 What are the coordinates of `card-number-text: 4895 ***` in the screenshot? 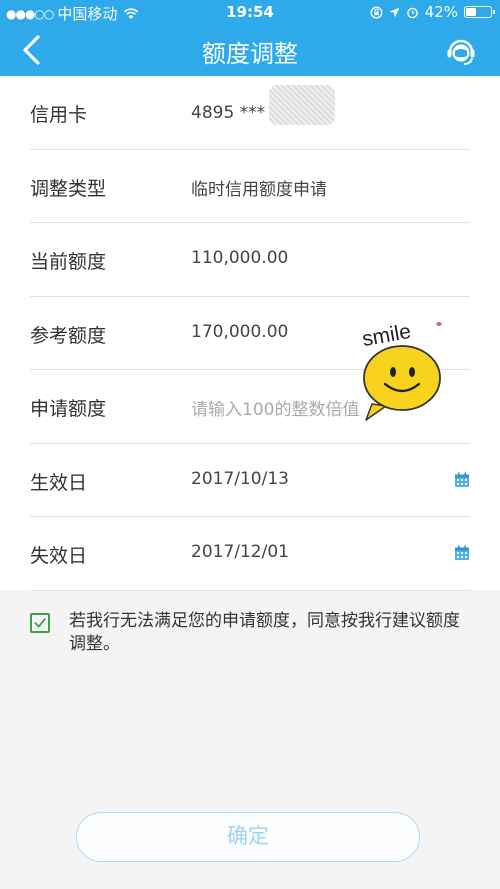 It's located at (228, 113).